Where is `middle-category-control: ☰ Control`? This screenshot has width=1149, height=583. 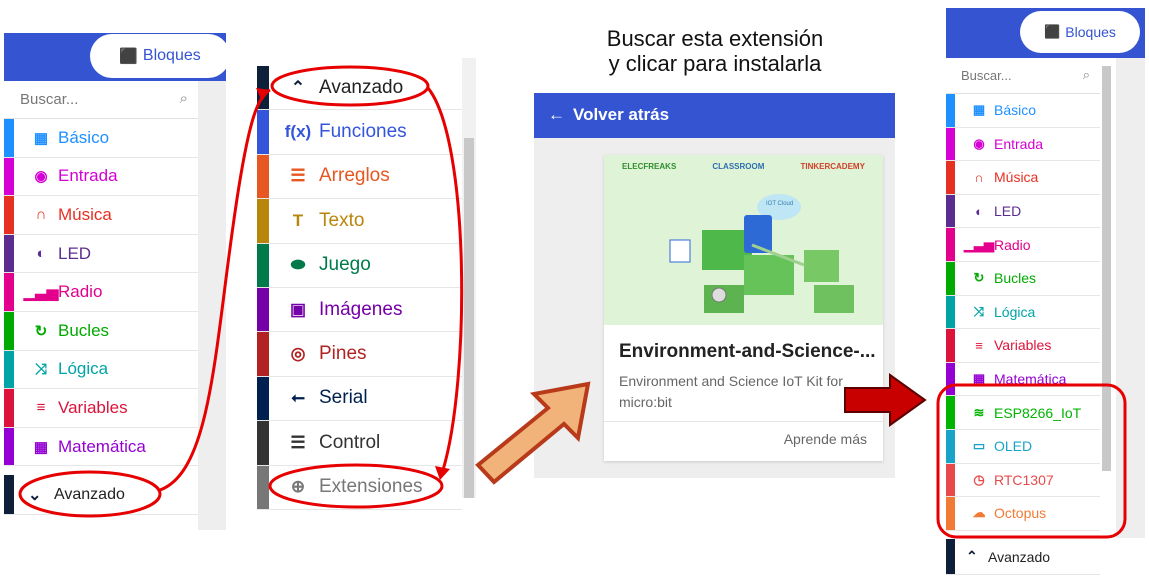
middle-category-control: ☰ Control is located at coordinates (359, 443).